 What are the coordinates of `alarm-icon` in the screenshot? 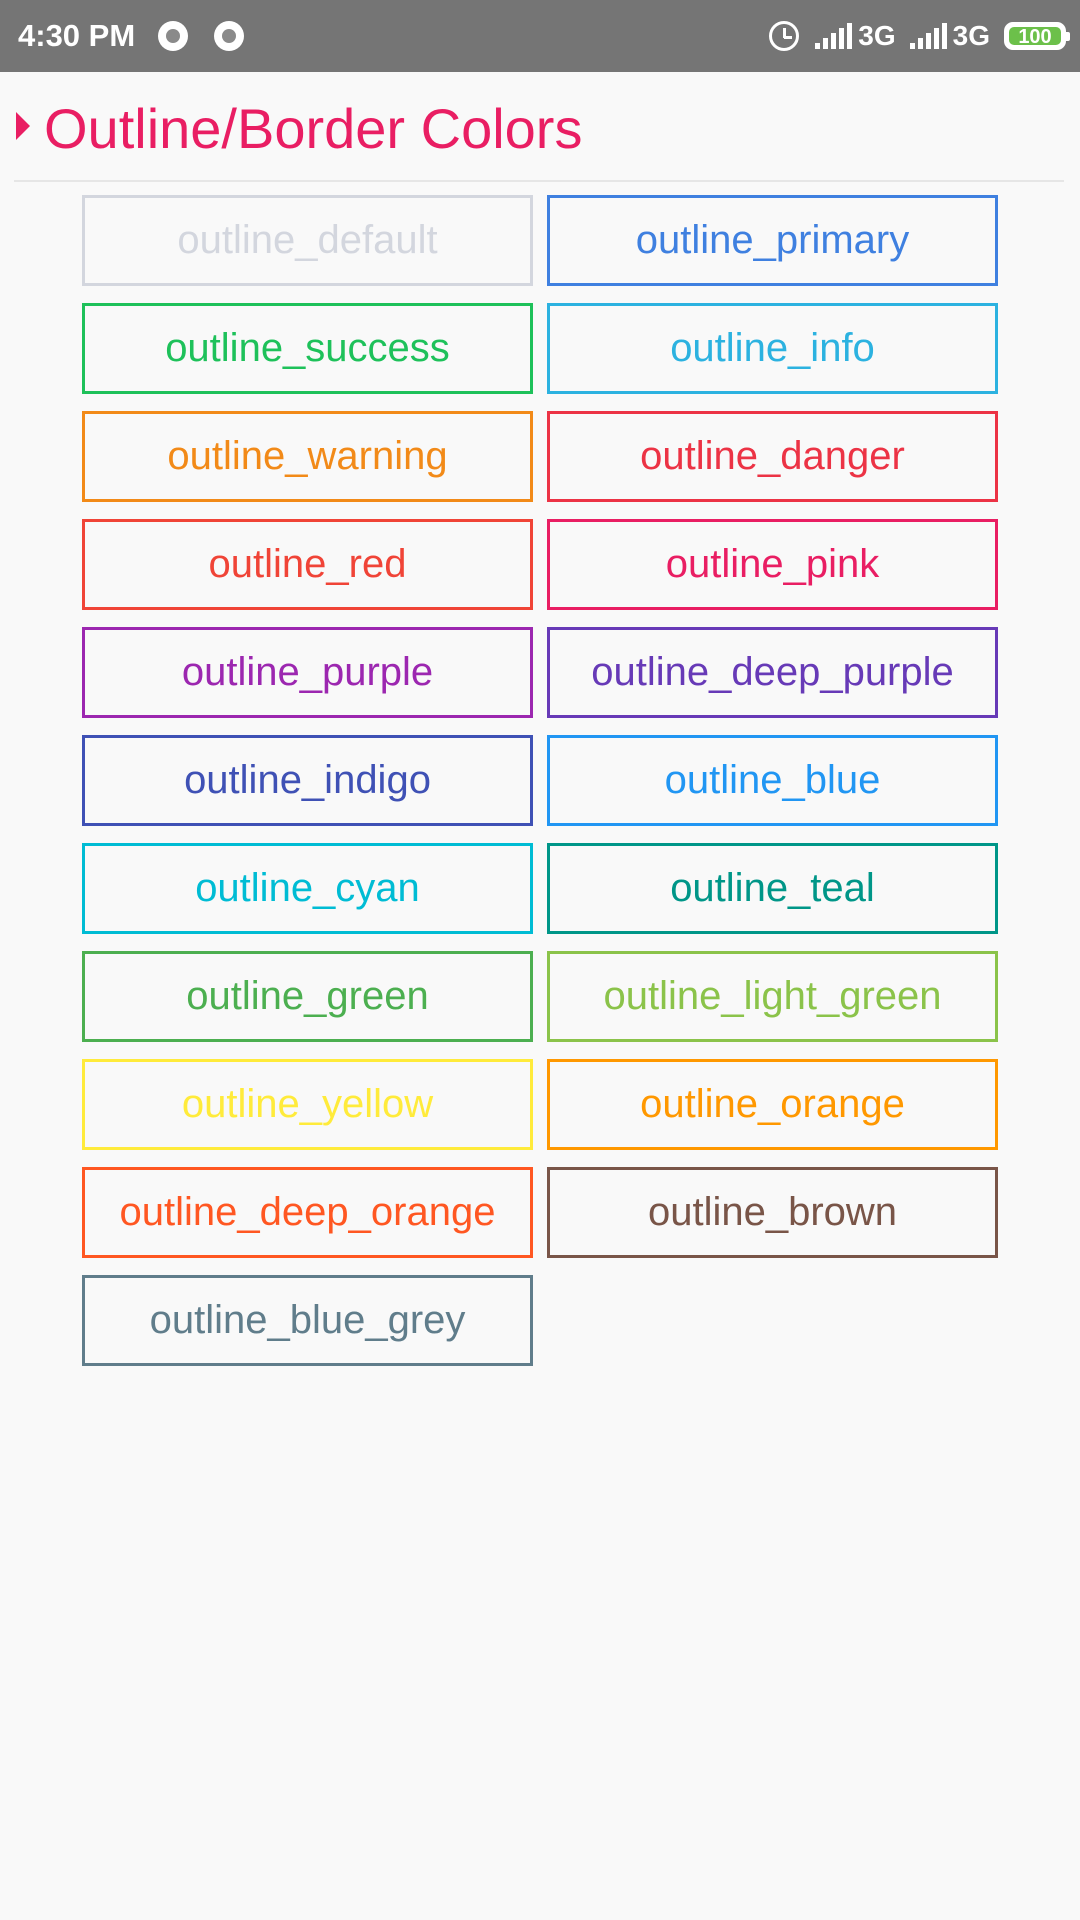 It's located at (784, 36).